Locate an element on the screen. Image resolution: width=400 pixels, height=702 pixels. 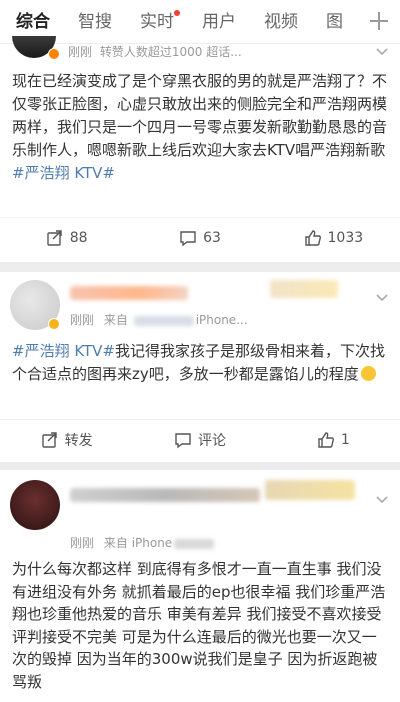
like-count: 1 is located at coordinates (345, 439).